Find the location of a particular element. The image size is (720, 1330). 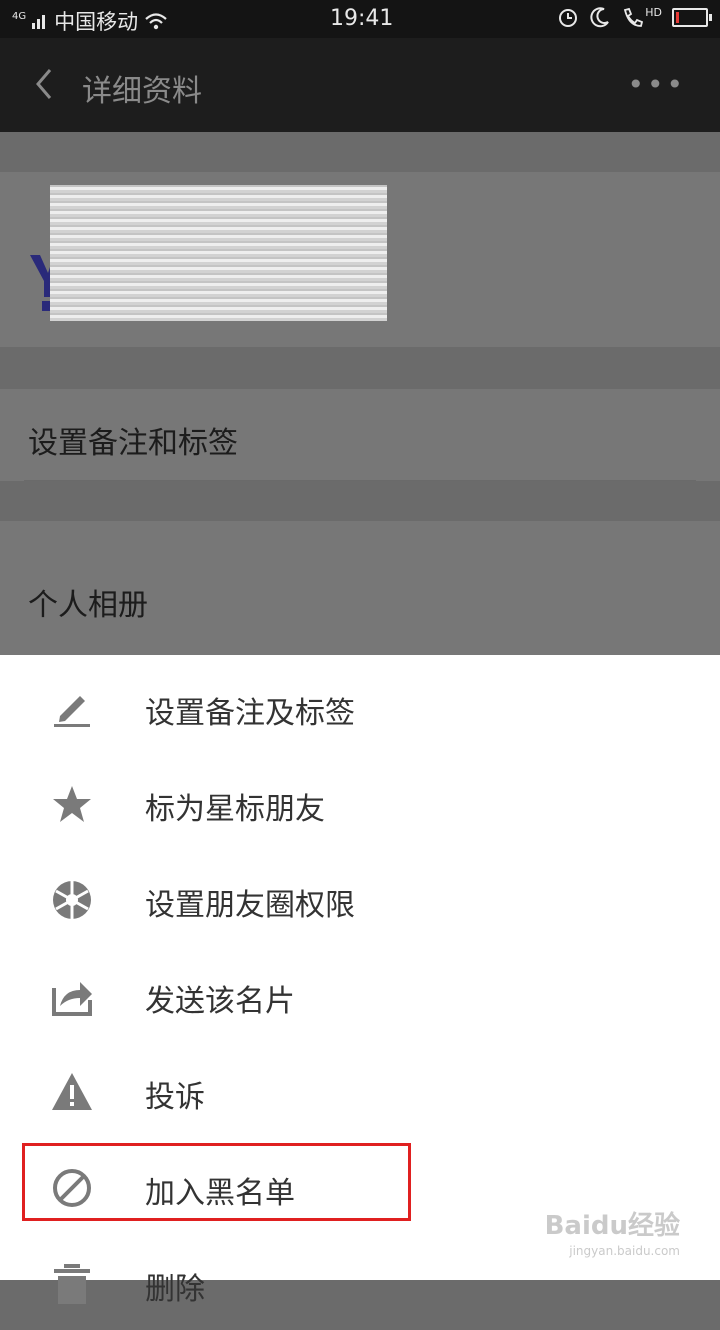

profile-image-blurred is located at coordinates (218, 253).